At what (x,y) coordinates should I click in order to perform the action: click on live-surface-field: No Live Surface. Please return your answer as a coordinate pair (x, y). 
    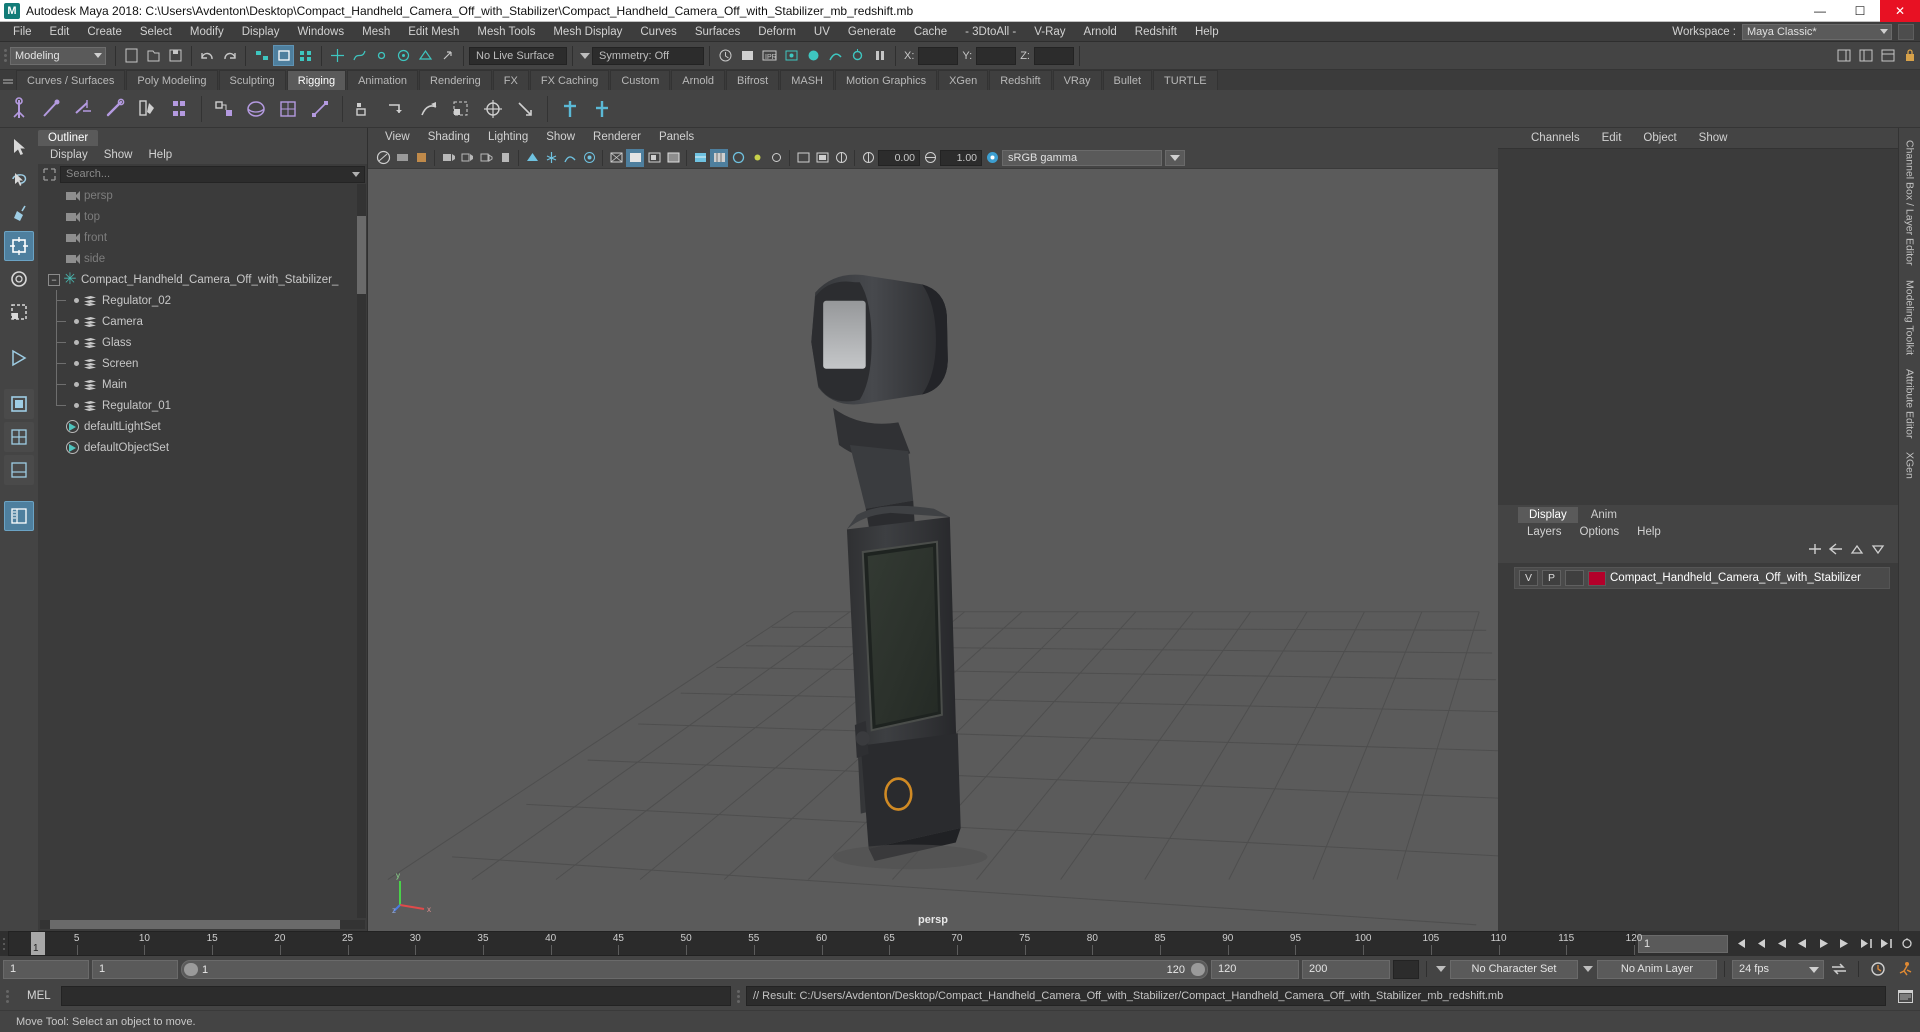
    Looking at the image, I should click on (518, 55).